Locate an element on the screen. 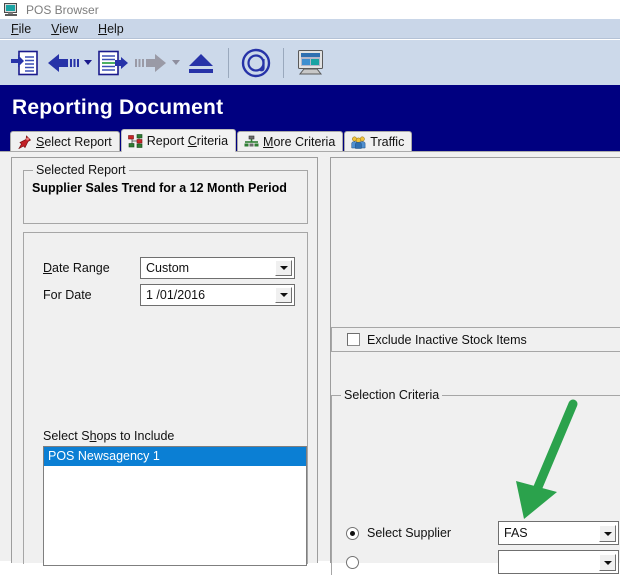  back-dropdown-button is located at coordinates (88, 63).